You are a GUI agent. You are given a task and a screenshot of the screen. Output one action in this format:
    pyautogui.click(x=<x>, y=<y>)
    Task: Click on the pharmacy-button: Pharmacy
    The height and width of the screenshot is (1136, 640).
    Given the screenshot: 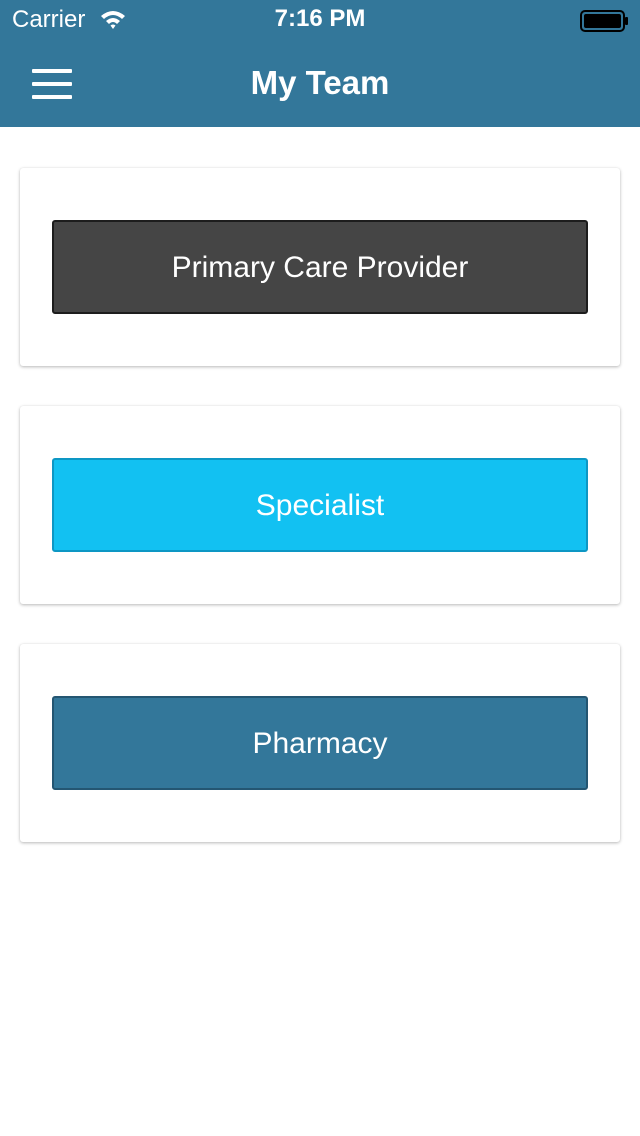 What is the action you would take?
    pyautogui.click(x=320, y=743)
    